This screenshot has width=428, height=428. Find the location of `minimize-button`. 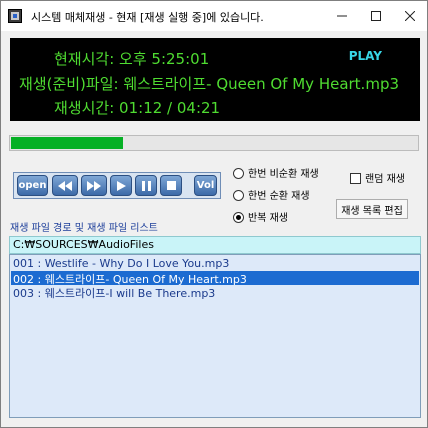

minimize-button is located at coordinates (342, 16).